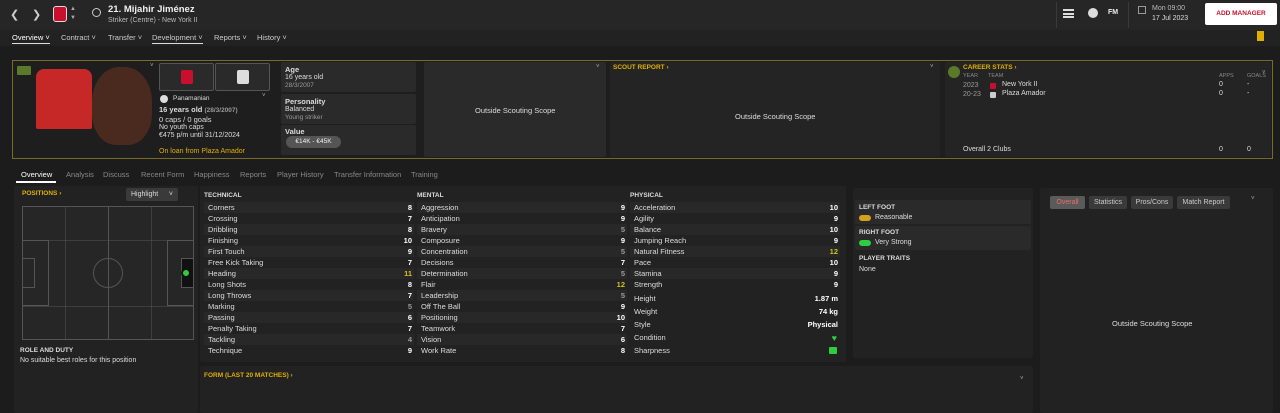 Image resolution: width=1280 pixels, height=413 pixels. I want to click on value-range: €14K - €45K, so click(313, 142).